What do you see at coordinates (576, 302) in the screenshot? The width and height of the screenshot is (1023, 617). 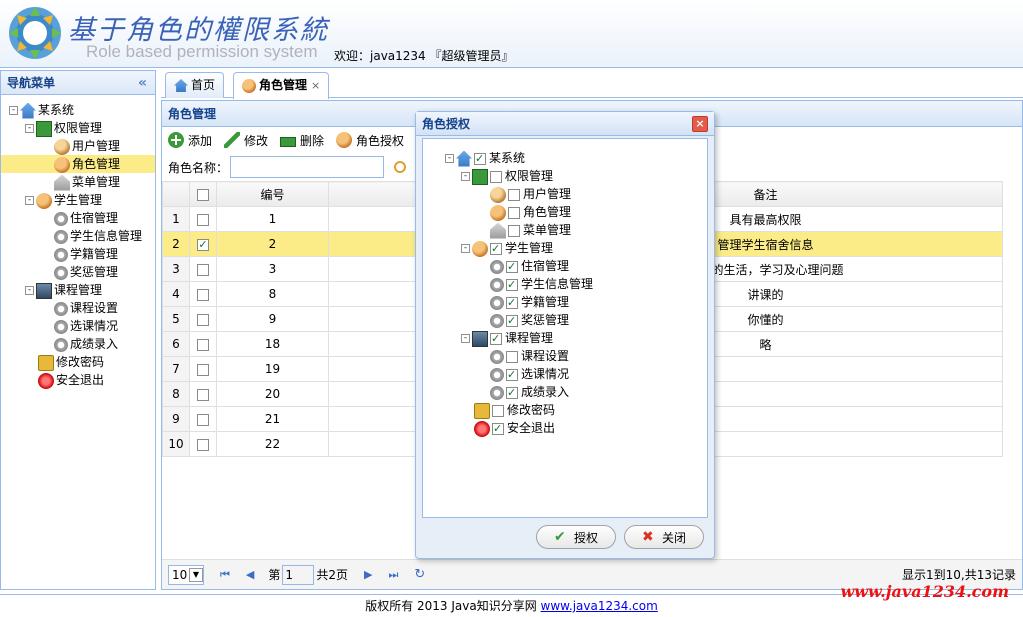 I see `tree-node: ✓ 学籍管理` at bounding box center [576, 302].